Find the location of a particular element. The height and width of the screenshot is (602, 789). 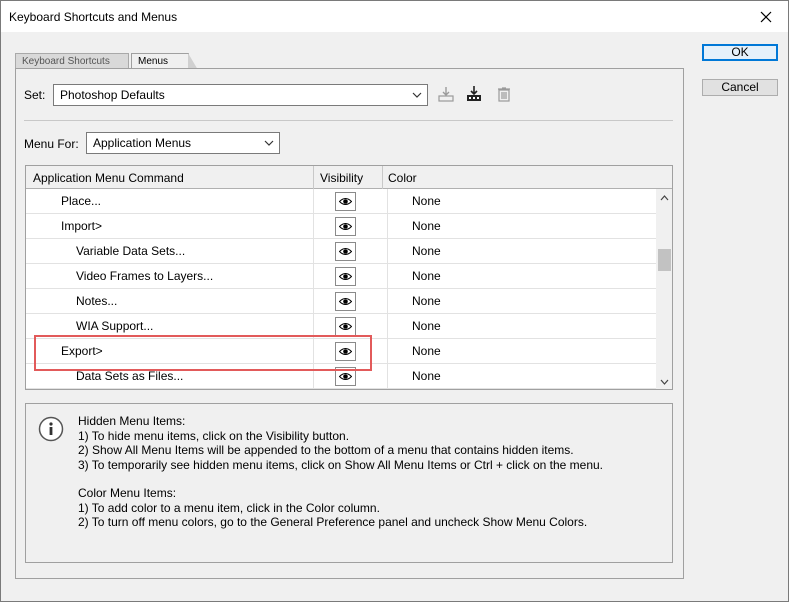

table-row: Export> None is located at coordinates (341, 351).